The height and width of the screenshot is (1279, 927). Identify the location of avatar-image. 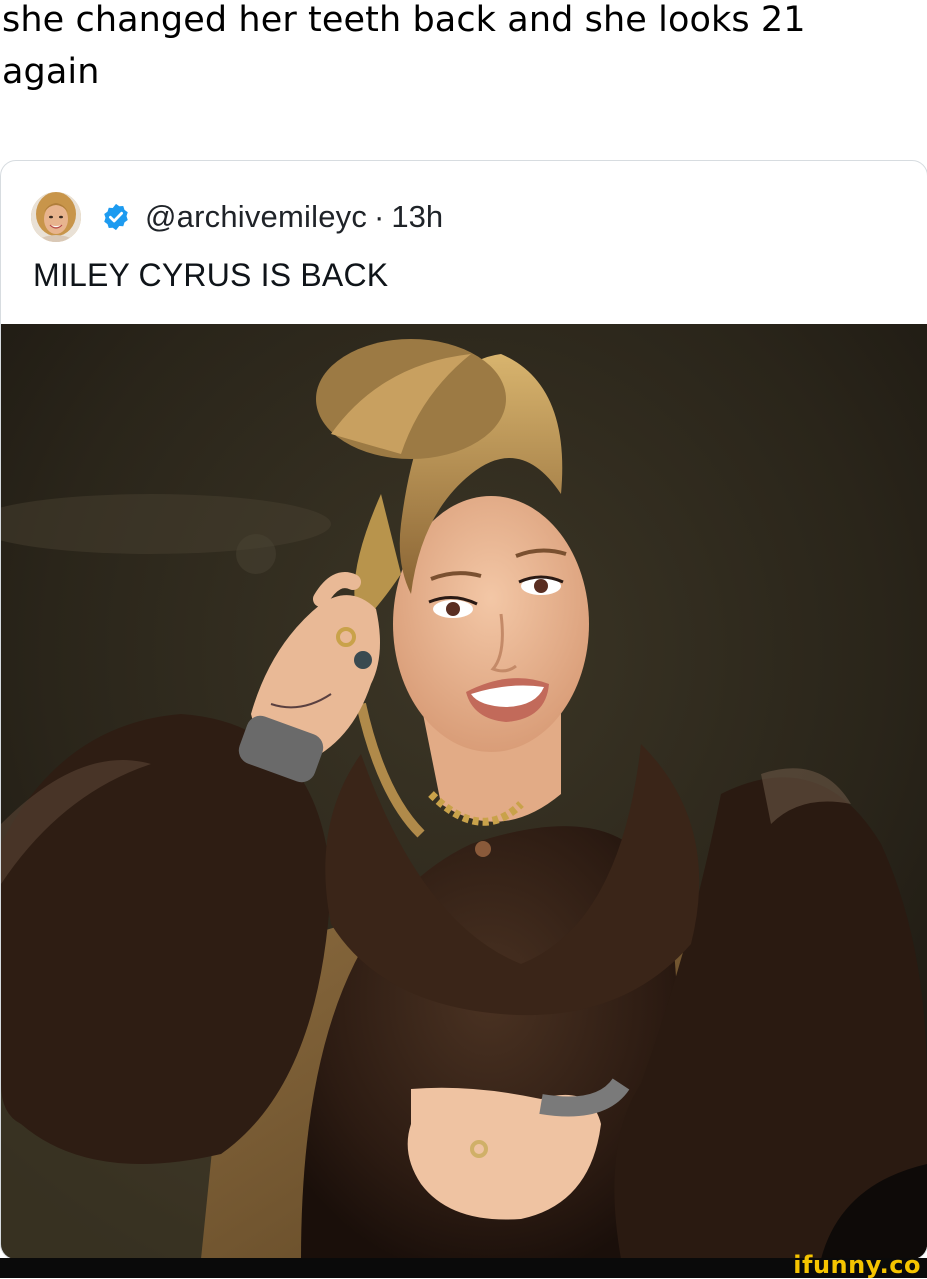
(56, 217).